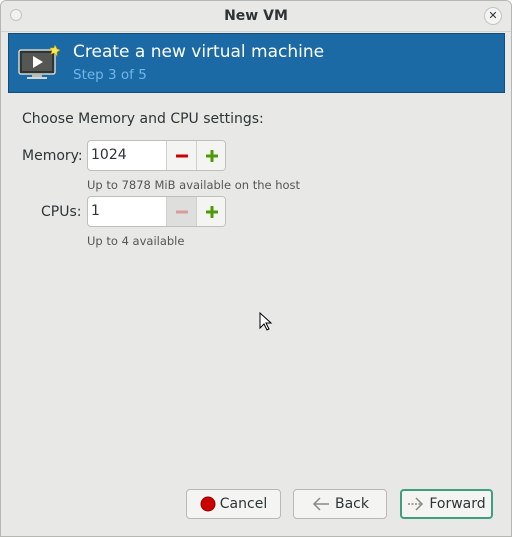 The image size is (512, 537). I want to click on back-button: Back, so click(340, 504).